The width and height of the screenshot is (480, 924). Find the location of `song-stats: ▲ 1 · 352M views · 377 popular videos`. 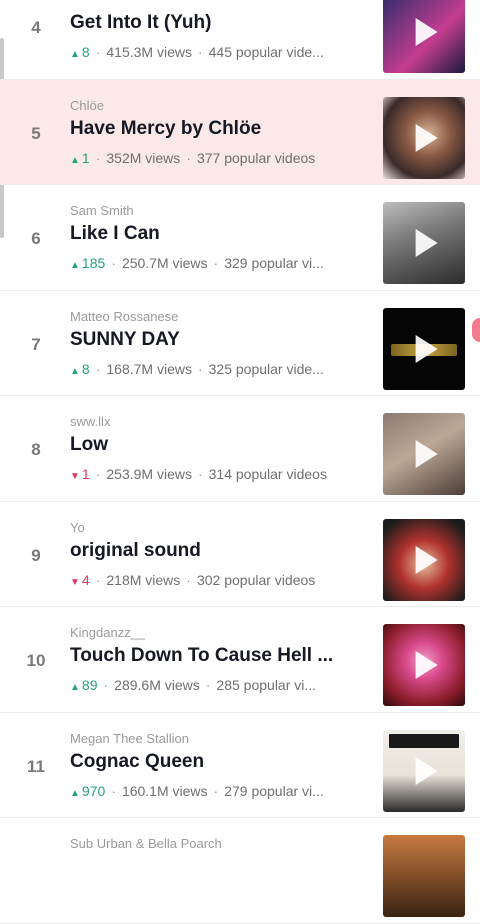

song-stats: ▲ 1 · 352M views · 377 popular videos is located at coordinates (193, 157).